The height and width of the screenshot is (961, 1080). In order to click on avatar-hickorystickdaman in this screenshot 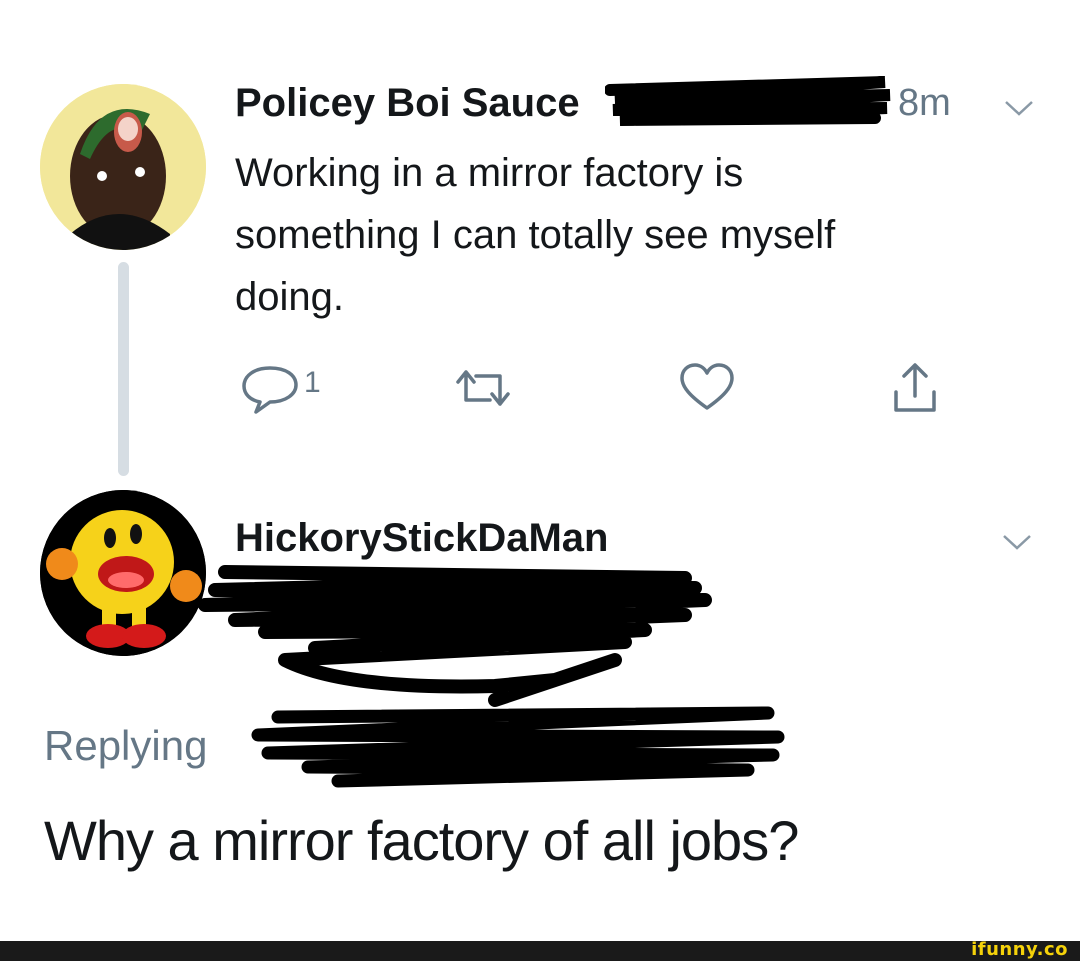, I will do `click(123, 573)`.